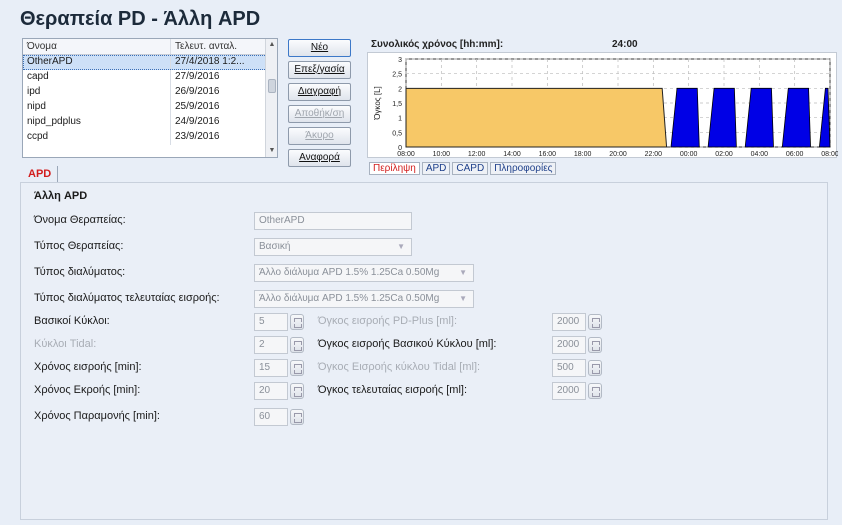  I want to click on list-item: ccpd 23/9/2016, so click(150, 137).